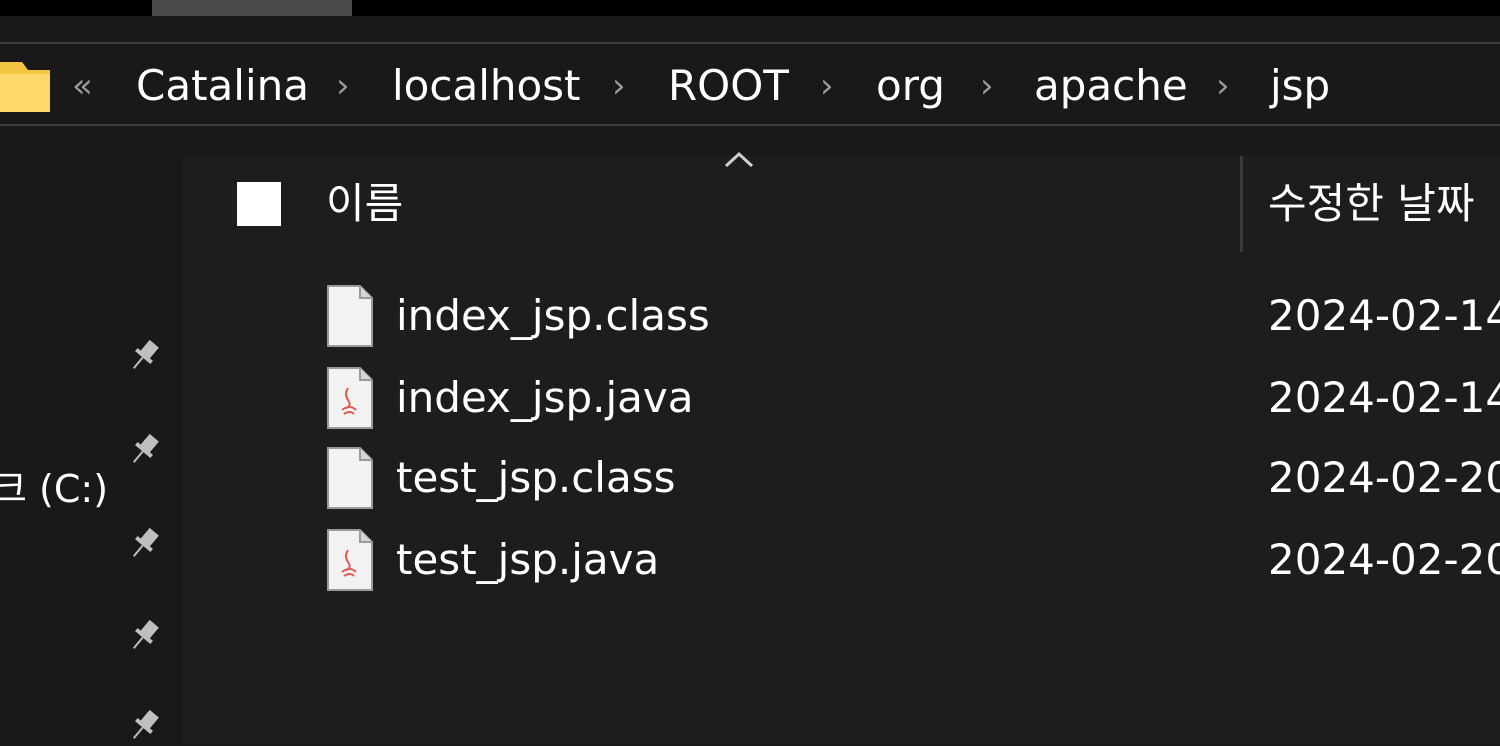 Image resolution: width=1500 pixels, height=746 pixels. I want to click on column-divider, so click(1241, 204).